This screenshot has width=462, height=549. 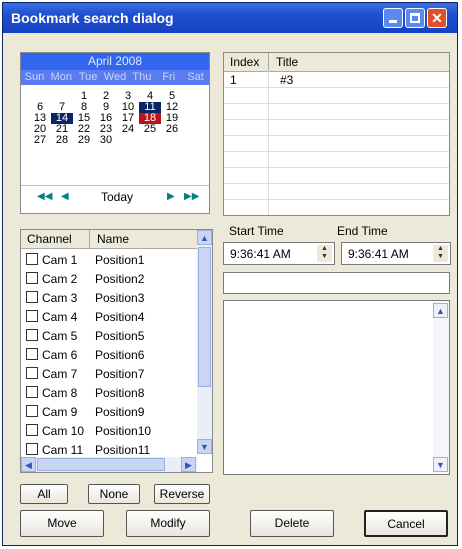 I want to click on select-all-button: All, so click(x=44, y=494).